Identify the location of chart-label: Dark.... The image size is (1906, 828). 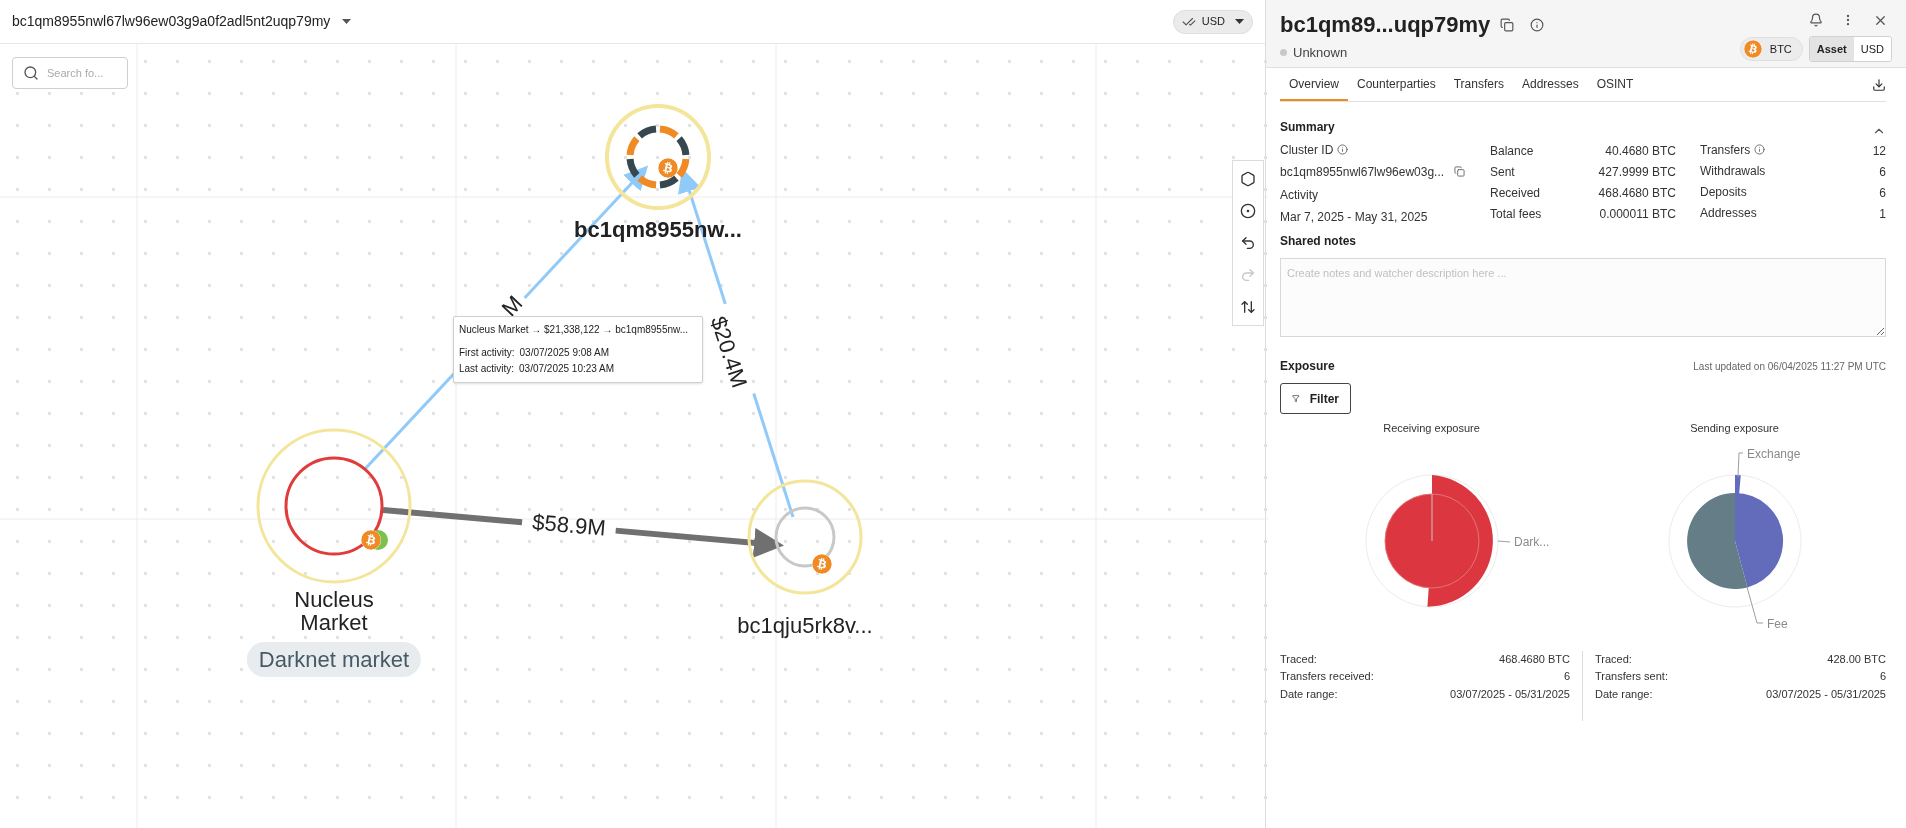
(1531, 541).